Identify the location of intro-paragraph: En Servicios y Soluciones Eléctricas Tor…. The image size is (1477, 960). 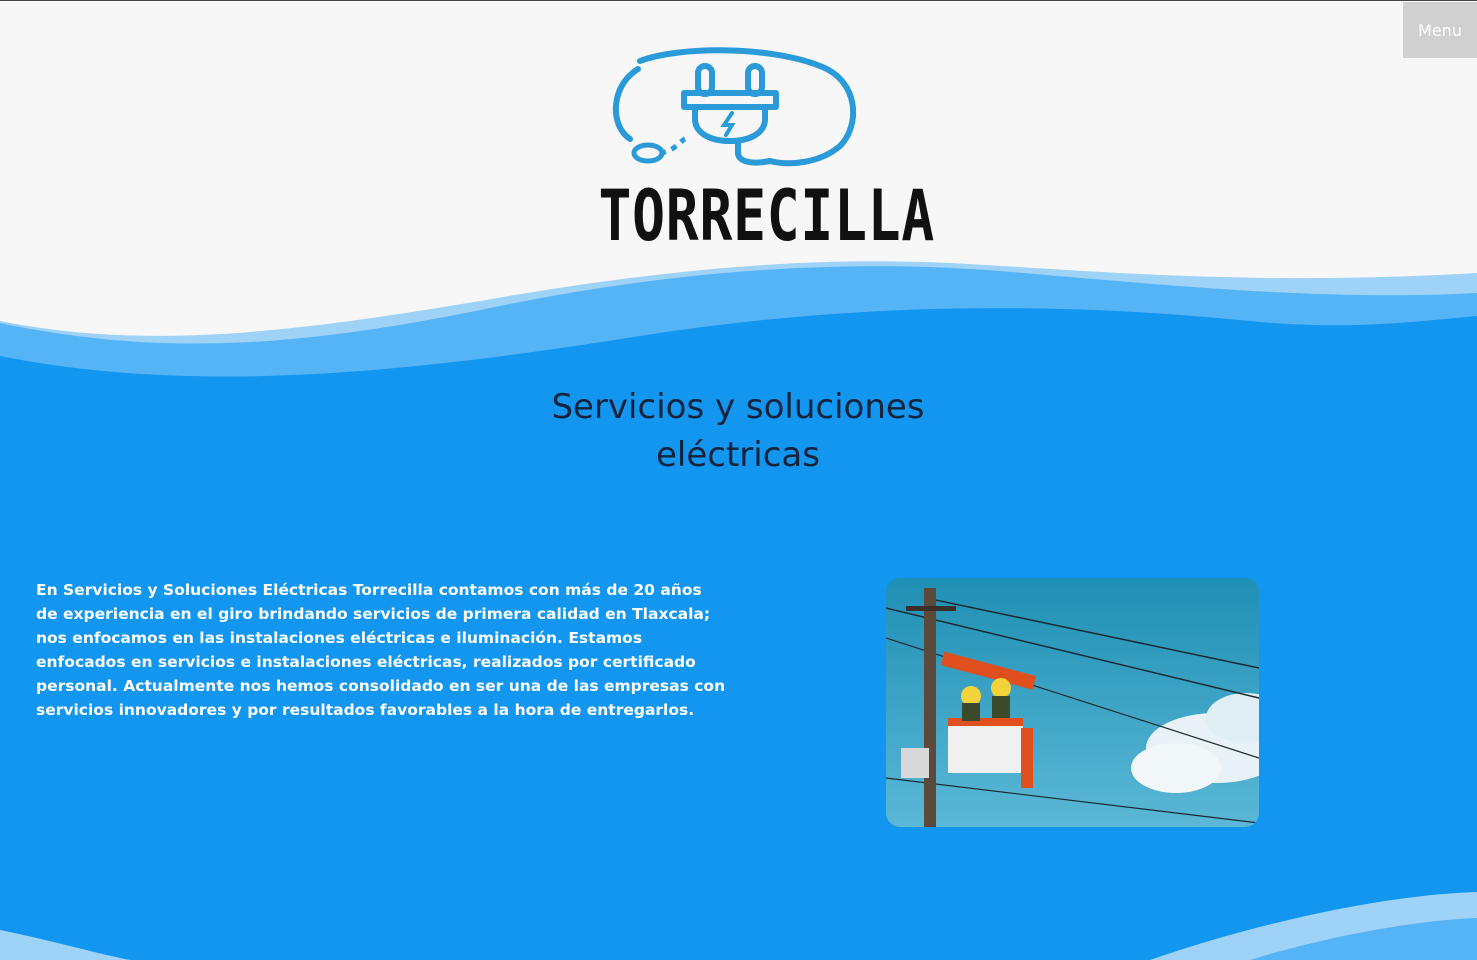
(381, 650).